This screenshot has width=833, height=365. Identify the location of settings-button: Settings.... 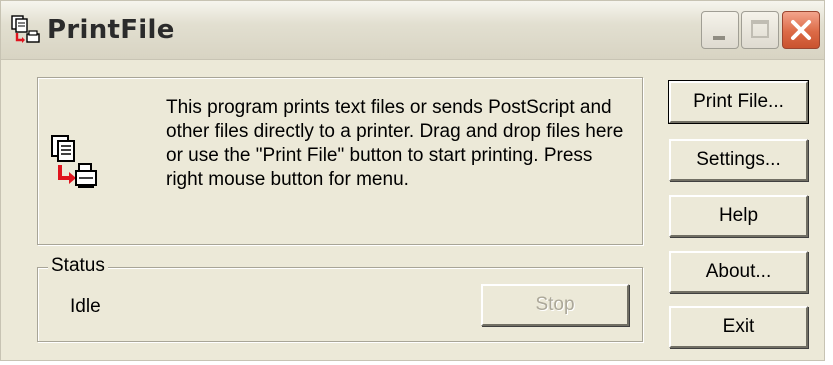
(738, 160).